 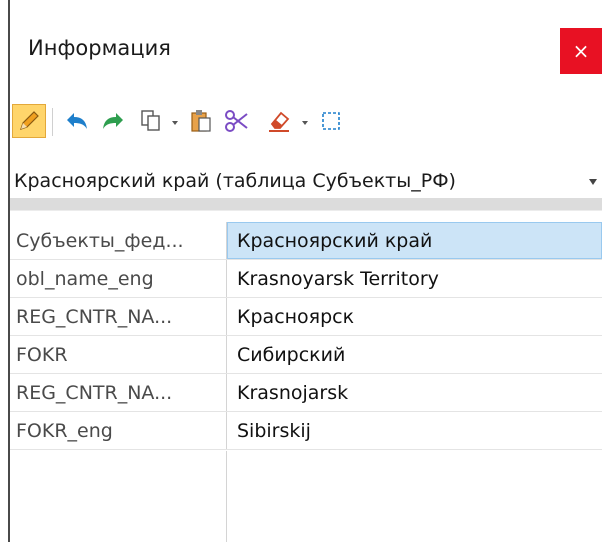 What do you see at coordinates (118, 430) in the screenshot?
I see `attribute-name: FOKR_eng` at bounding box center [118, 430].